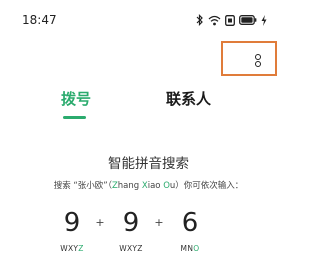 This screenshot has width=320, height=279. Describe the element at coordinates (258, 57) in the screenshot. I see `more-vertical-icon` at that location.